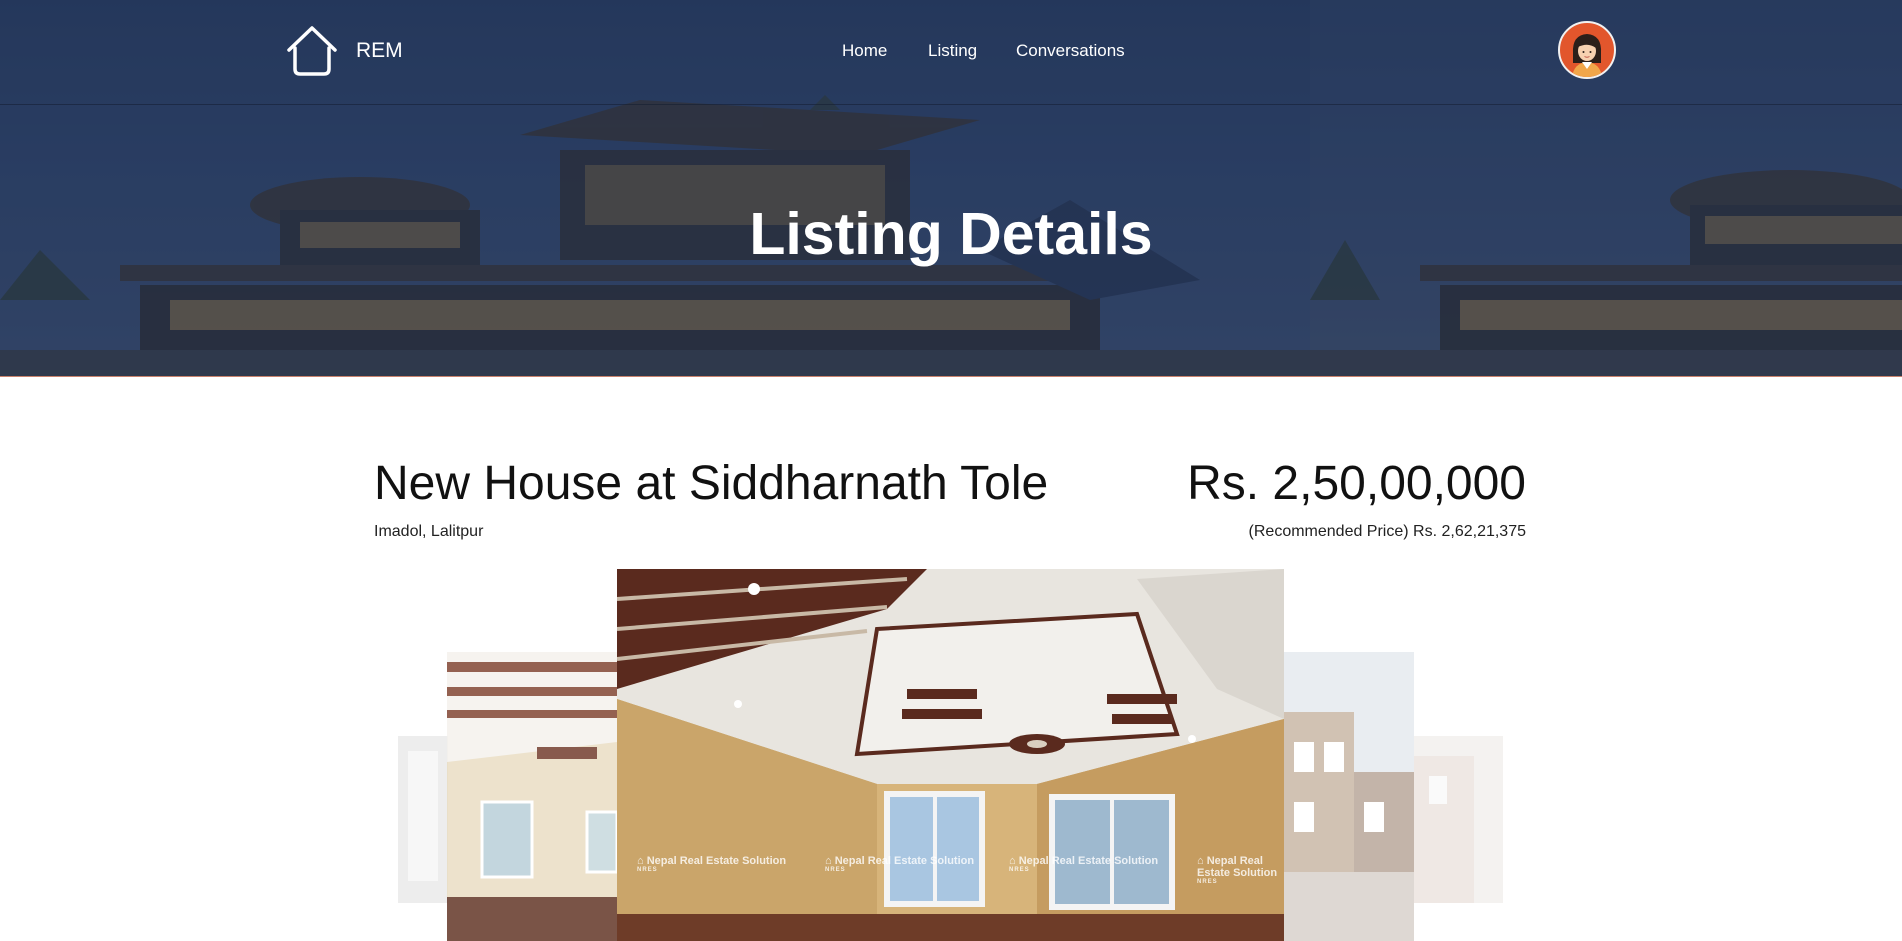 This screenshot has height=941, width=1902. What do you see at coordinates (312, 51) in the screenshot?
I see `house-logo-icon` at bounding box center [312, 51].